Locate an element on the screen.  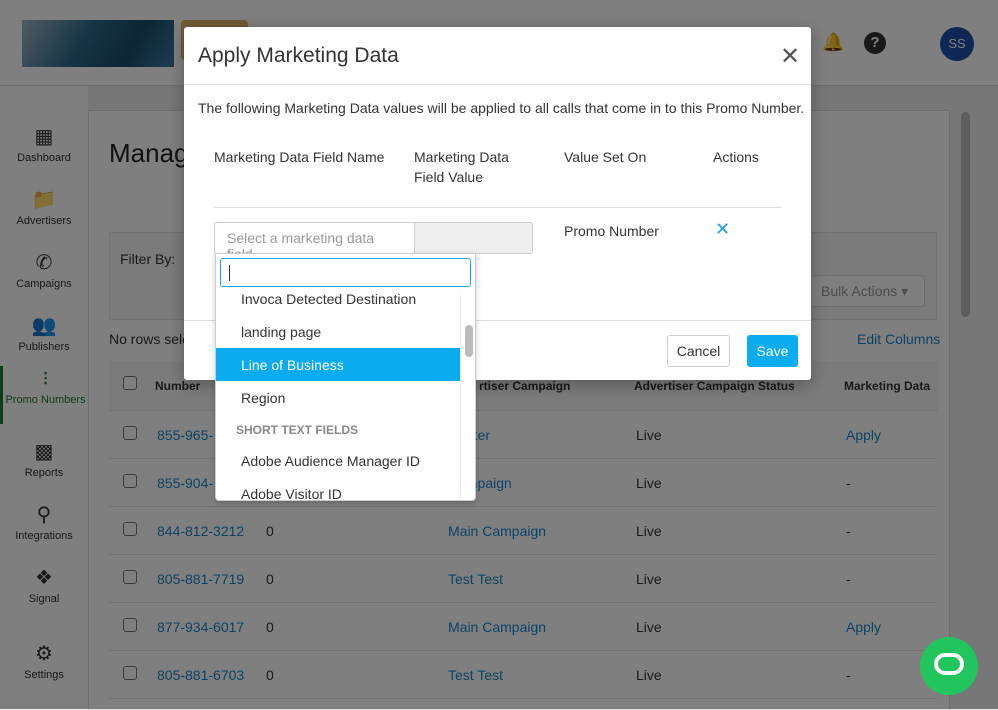
column-field-value: Marketing Data Field Value is located at coordinates (461, 167).